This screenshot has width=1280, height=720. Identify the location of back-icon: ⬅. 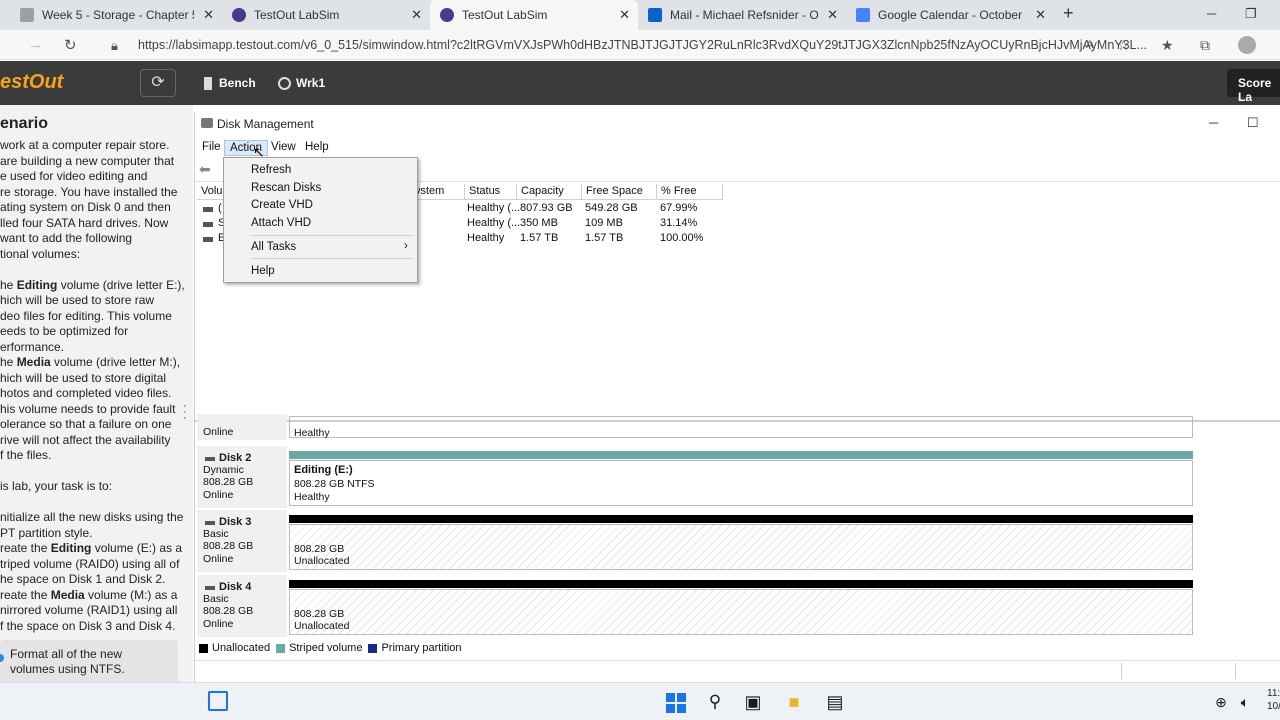
(205, 169).